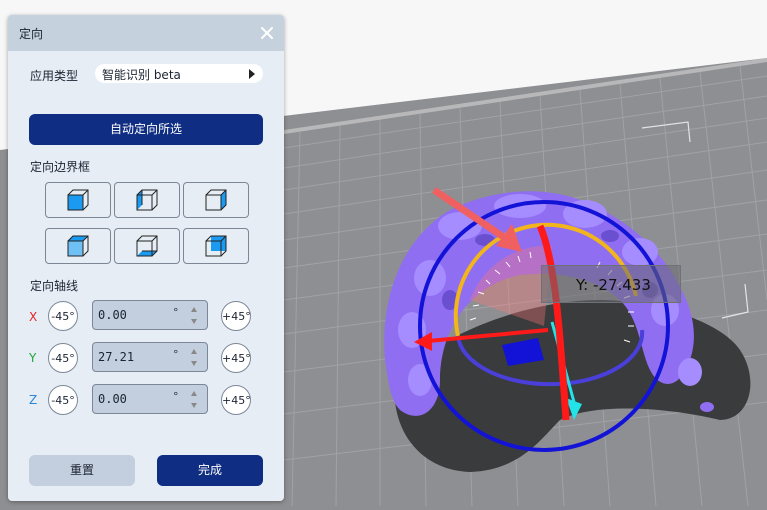  I want to click on cube-face-left-icon, so click(147, 200).